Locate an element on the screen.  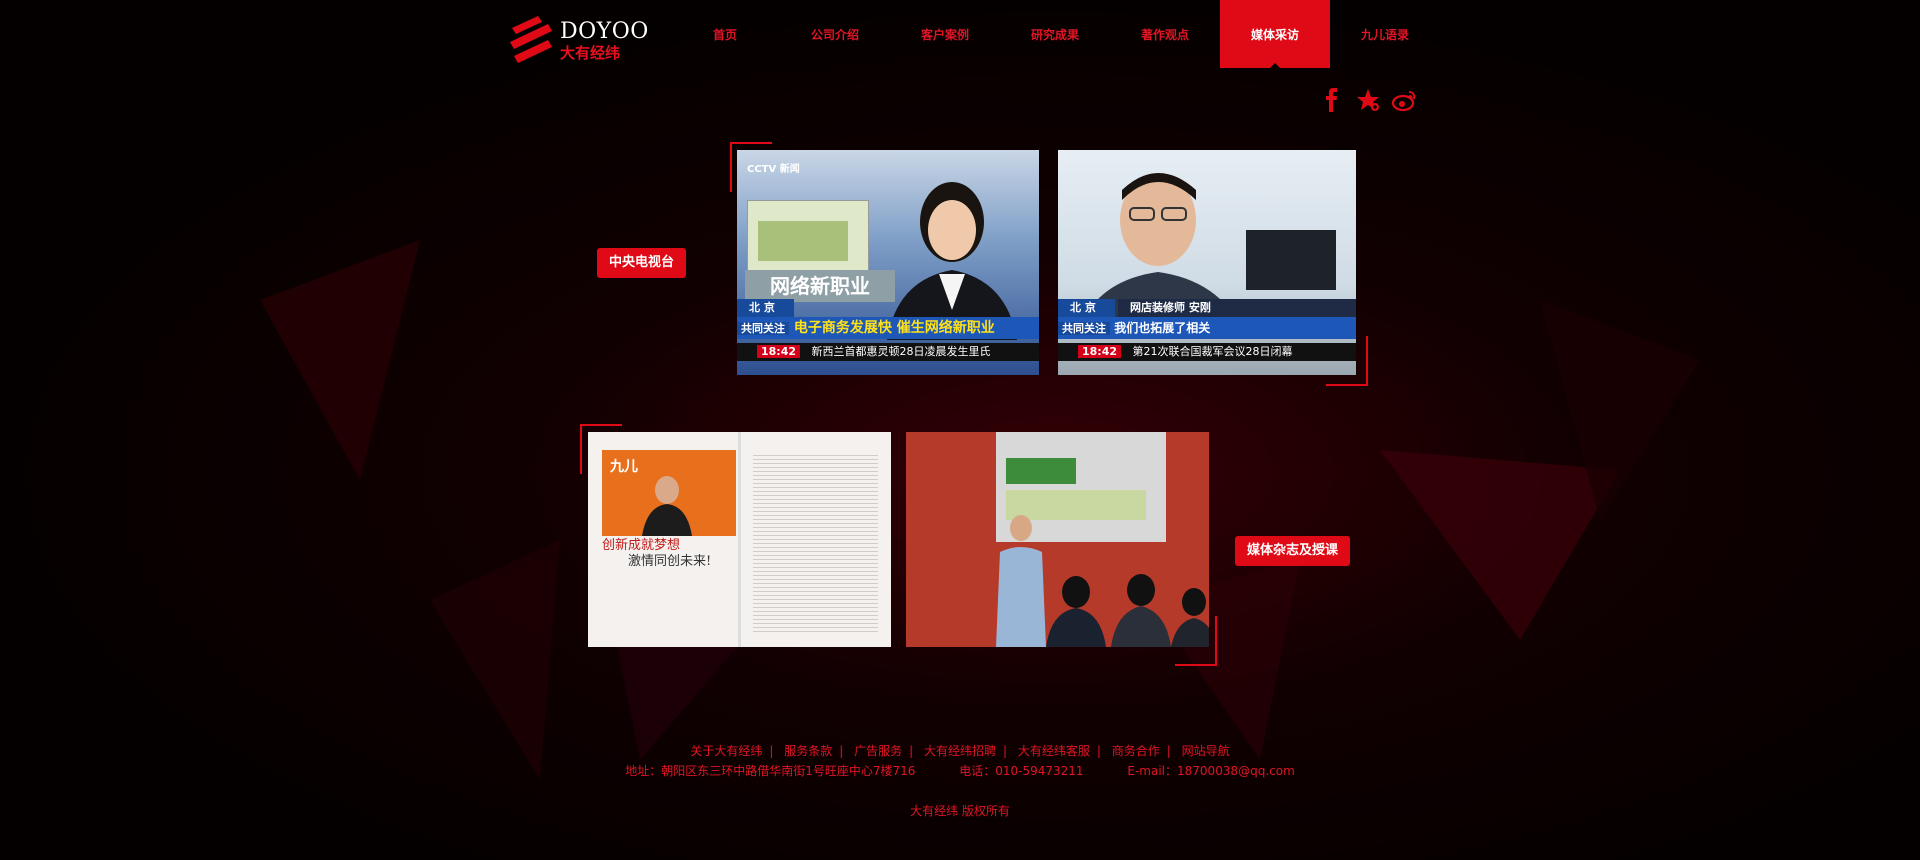
facebook-icon is located at coordinates (1332, 100).